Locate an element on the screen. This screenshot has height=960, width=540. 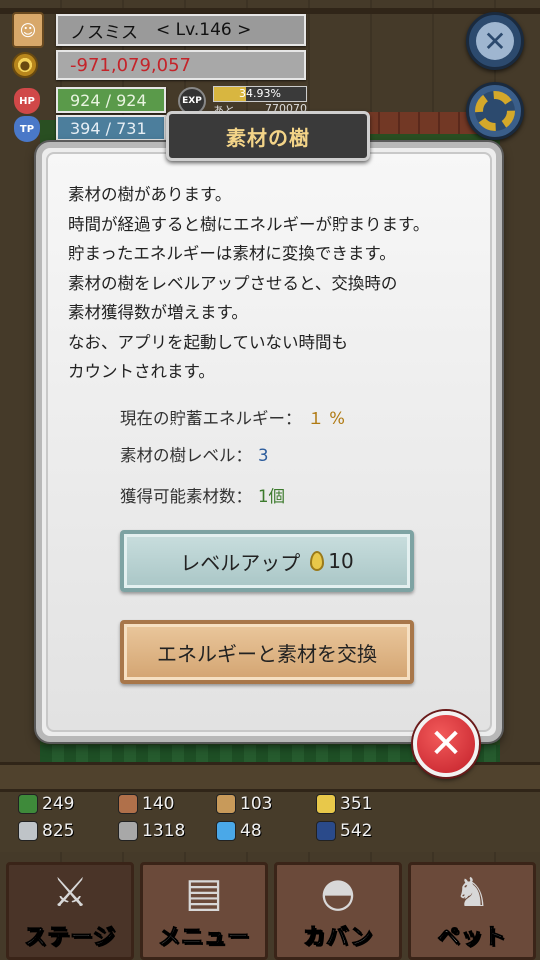
resource-count: 103 is located at coordinates (256, 804).